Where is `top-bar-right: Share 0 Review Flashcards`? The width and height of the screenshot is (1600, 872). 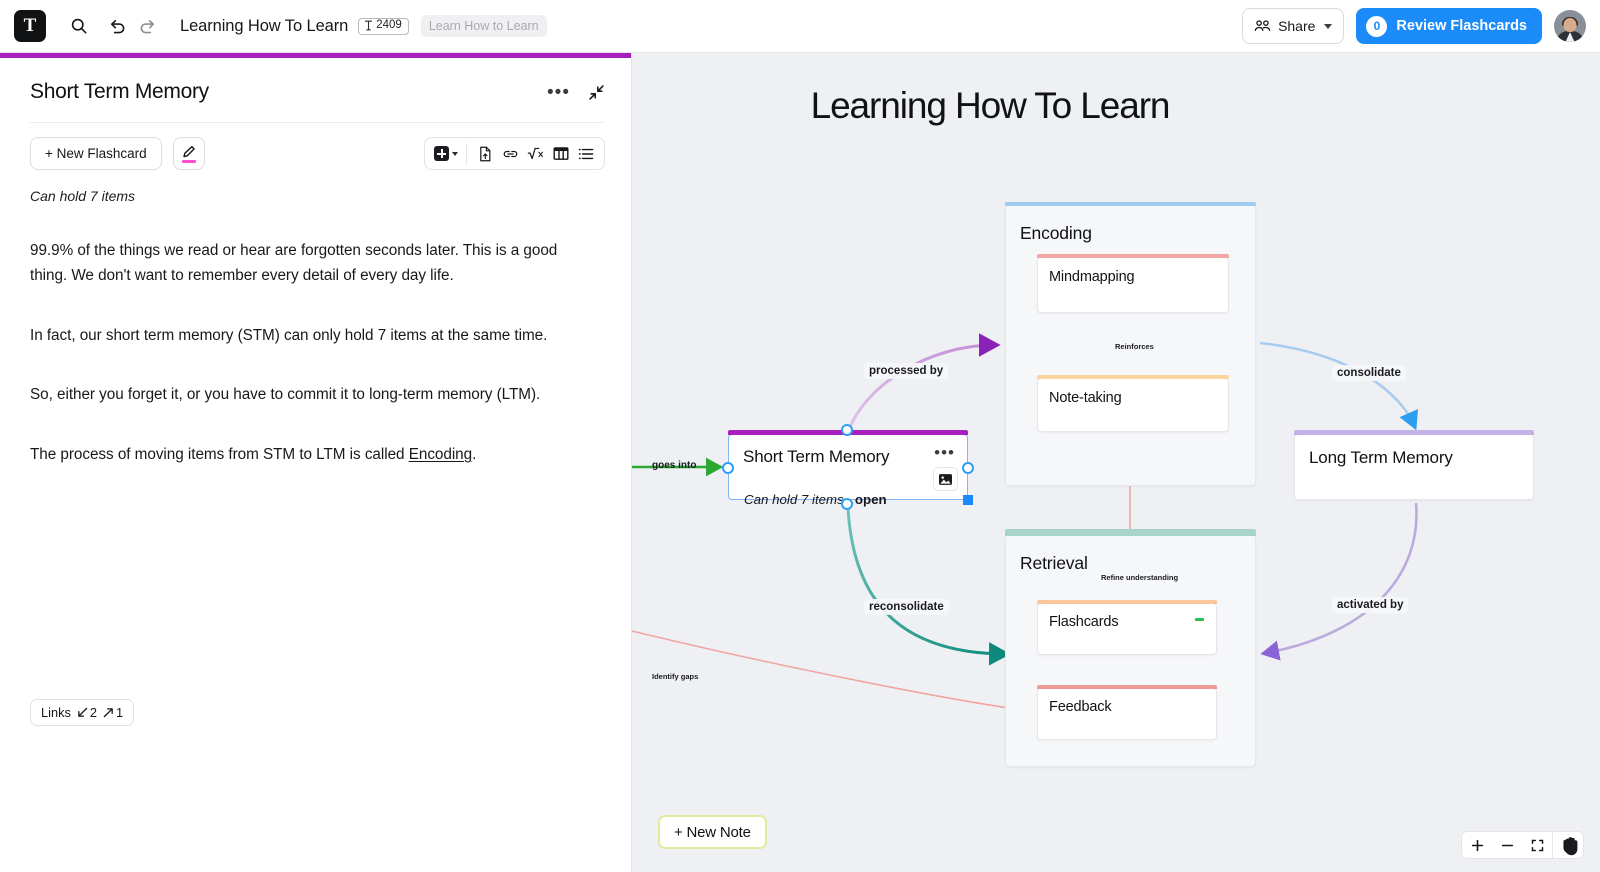 top-bar-right: Share 0 Review Flashcards is located at coordinates (1414, 26).